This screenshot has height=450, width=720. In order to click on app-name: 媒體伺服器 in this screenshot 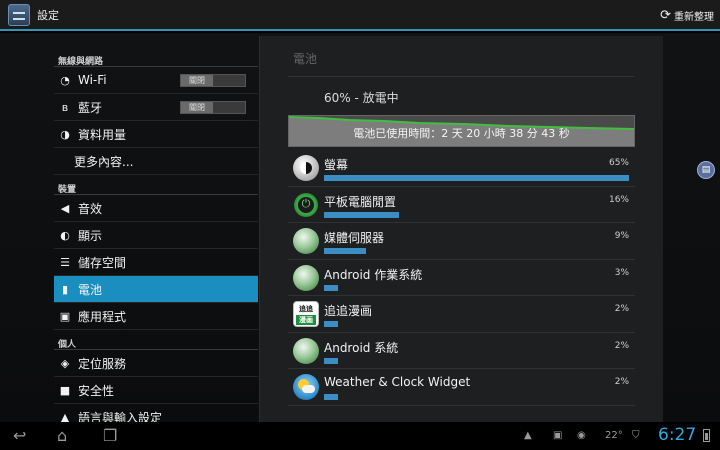, I will do `click(354, 238)`.